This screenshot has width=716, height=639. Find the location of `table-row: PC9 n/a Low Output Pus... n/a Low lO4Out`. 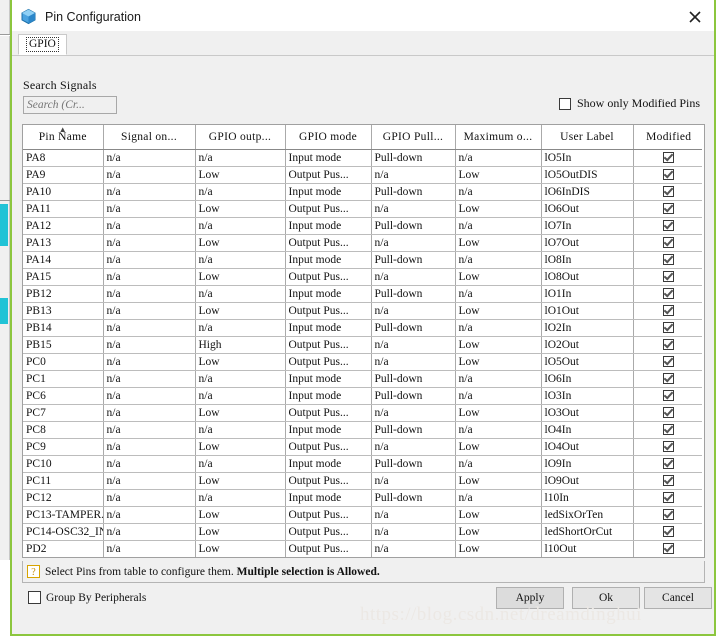

table-row: PC9 n/a Low Output Pus... n/a Low lO4Out is located at coordinates (363, 447).